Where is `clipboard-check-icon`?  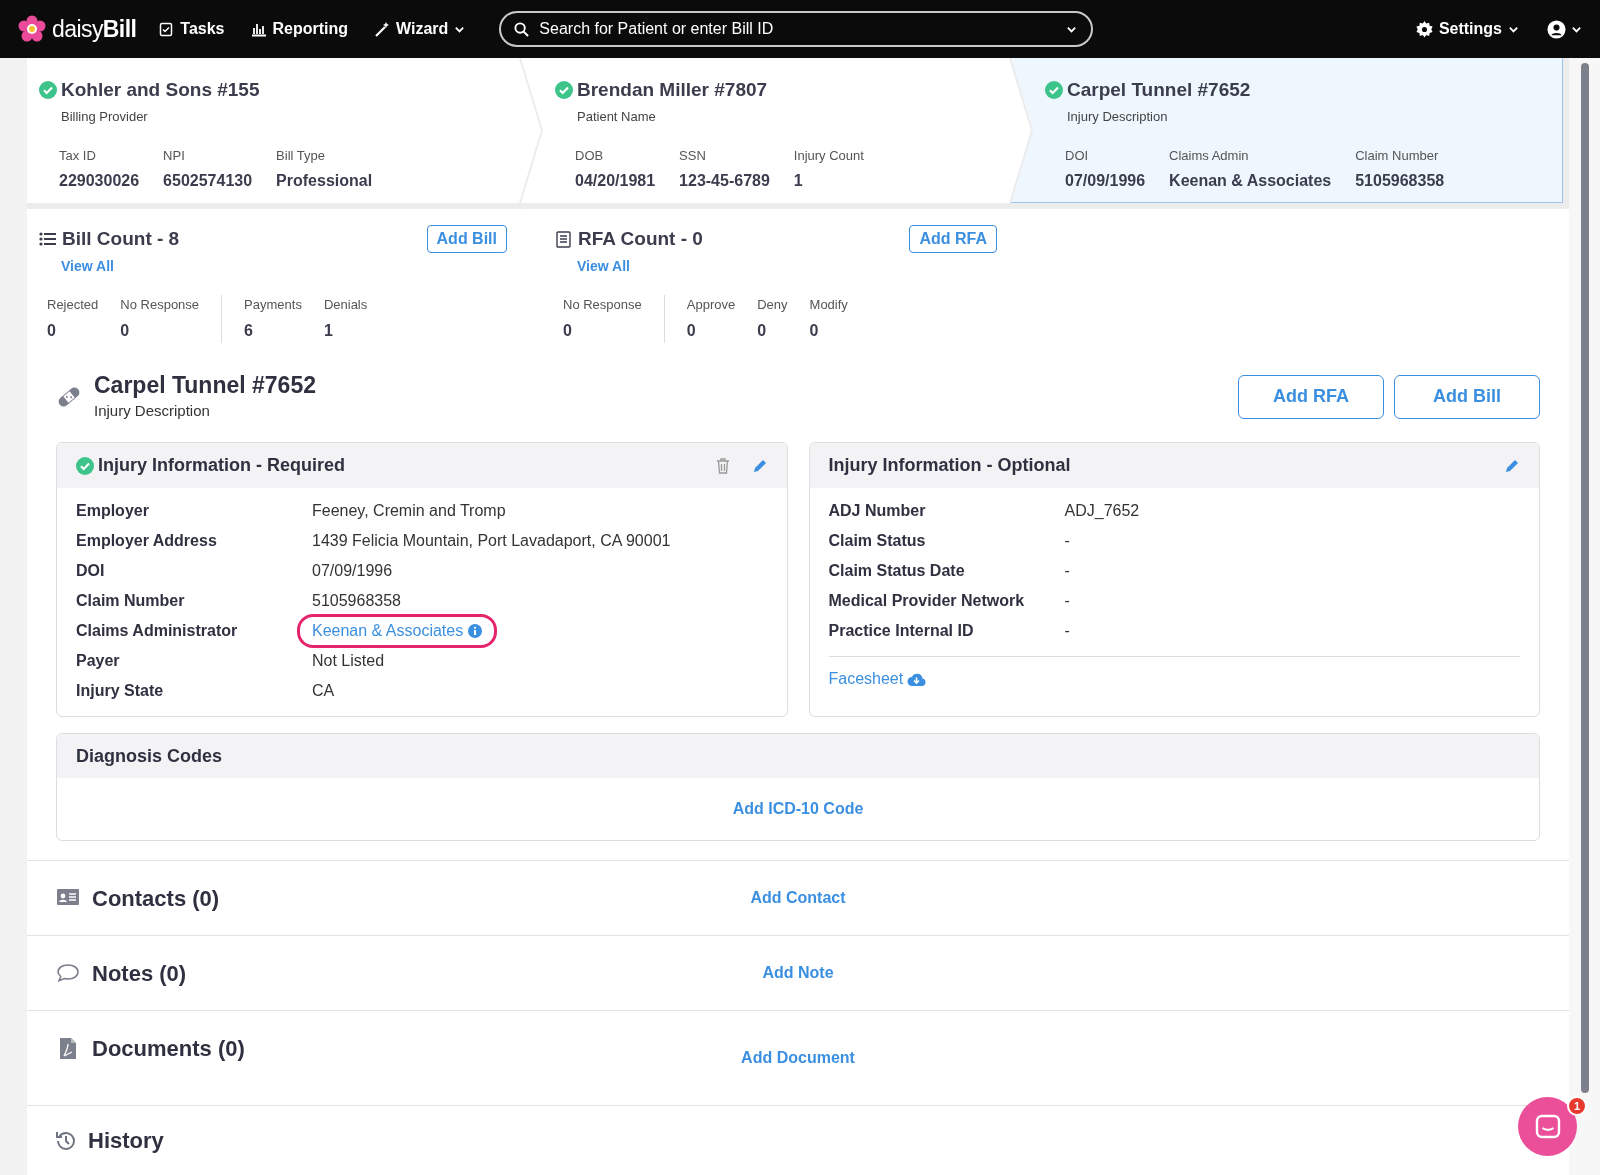 clipboard-check-icon is located at coordinates (166, 29).